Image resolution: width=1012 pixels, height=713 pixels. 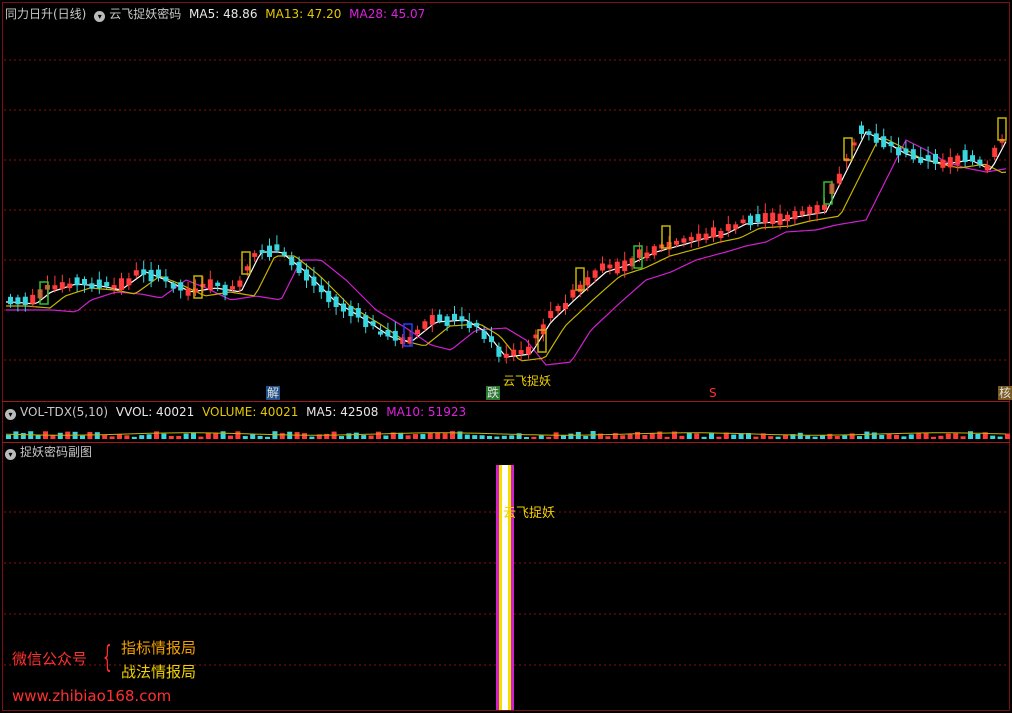 What do you see at coordinates (10, 454) in the screenshot?
I see `sub-menu-icon: ▾` at bounding box center [10, 454].